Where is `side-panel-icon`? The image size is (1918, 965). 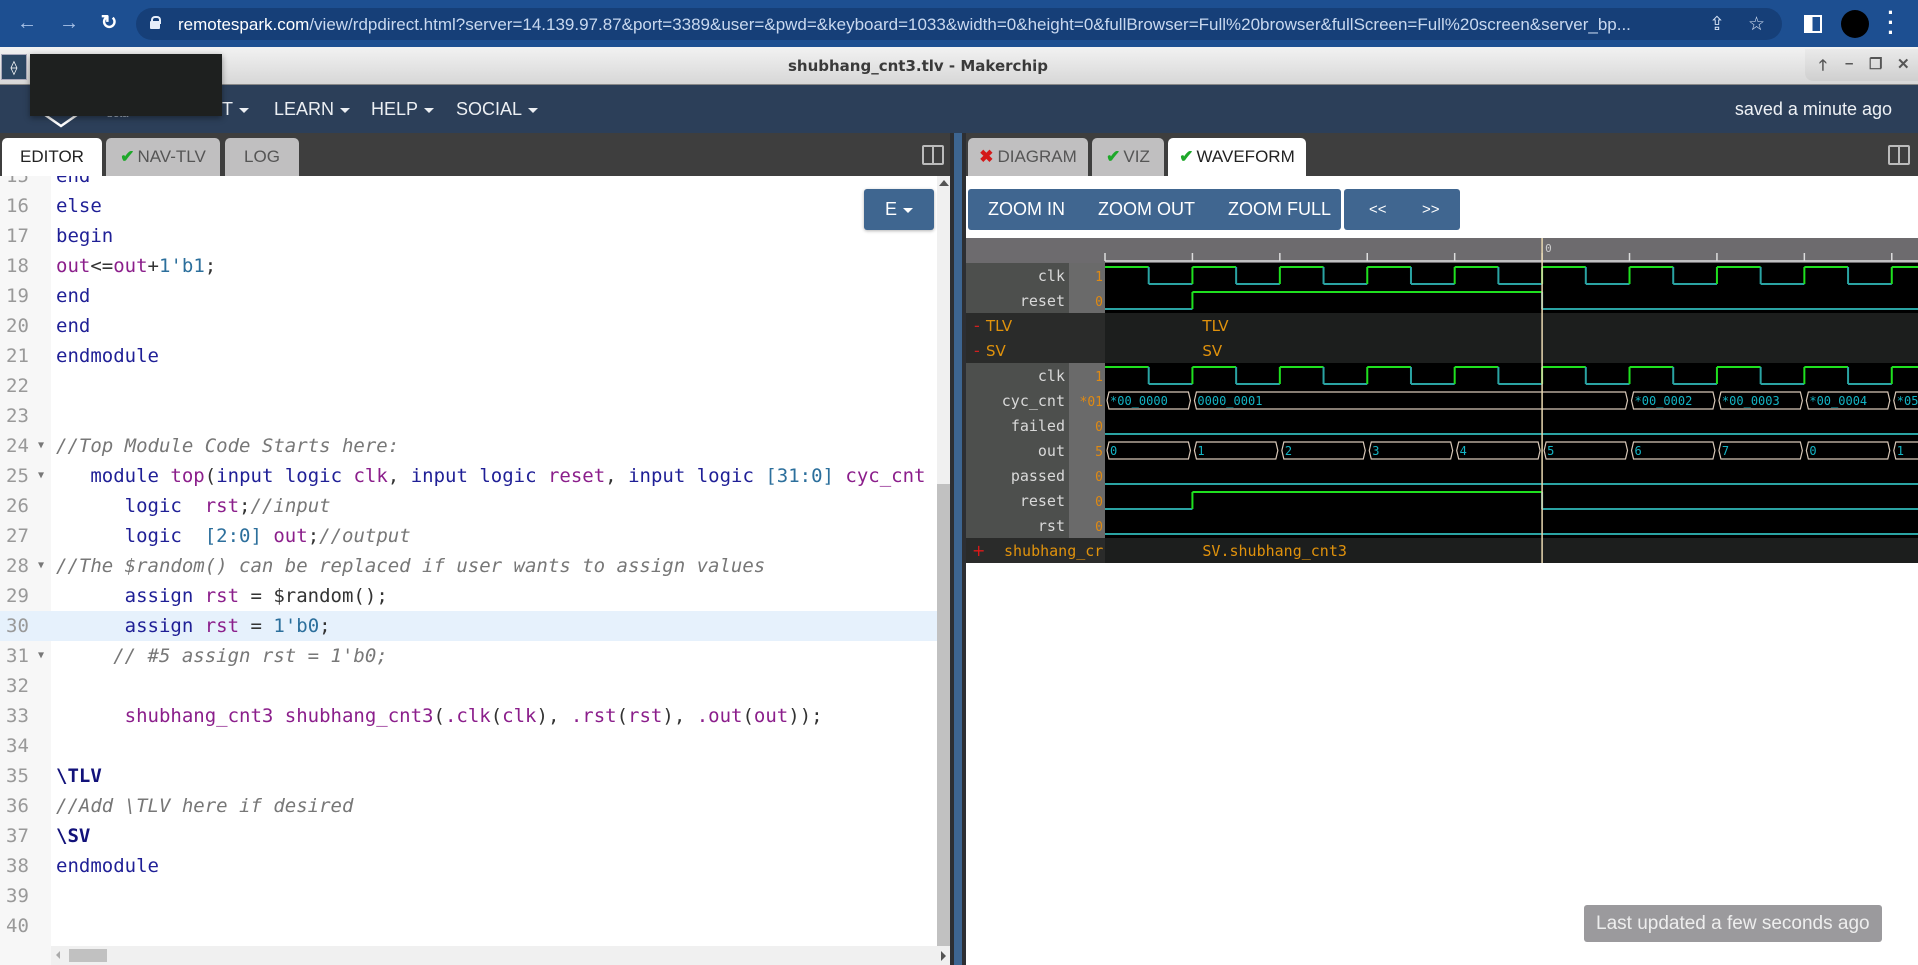 side-panel-icon is located at coordinates (1813, 24).